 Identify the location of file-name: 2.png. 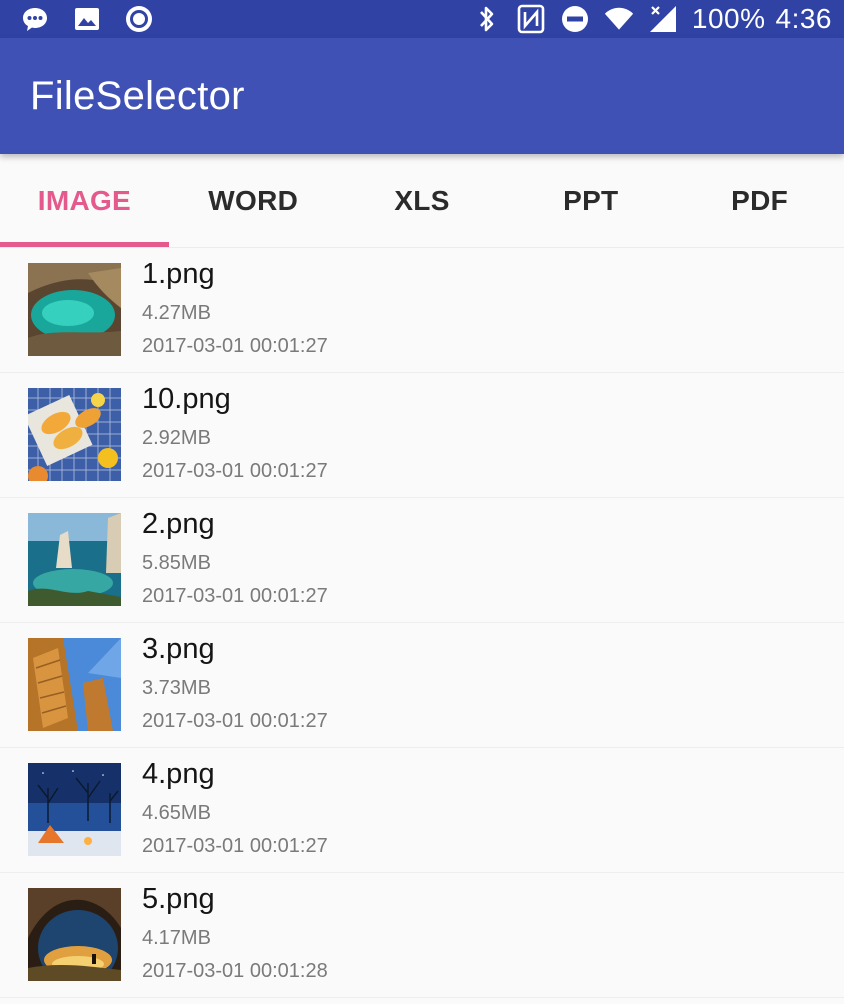
(178, 524).